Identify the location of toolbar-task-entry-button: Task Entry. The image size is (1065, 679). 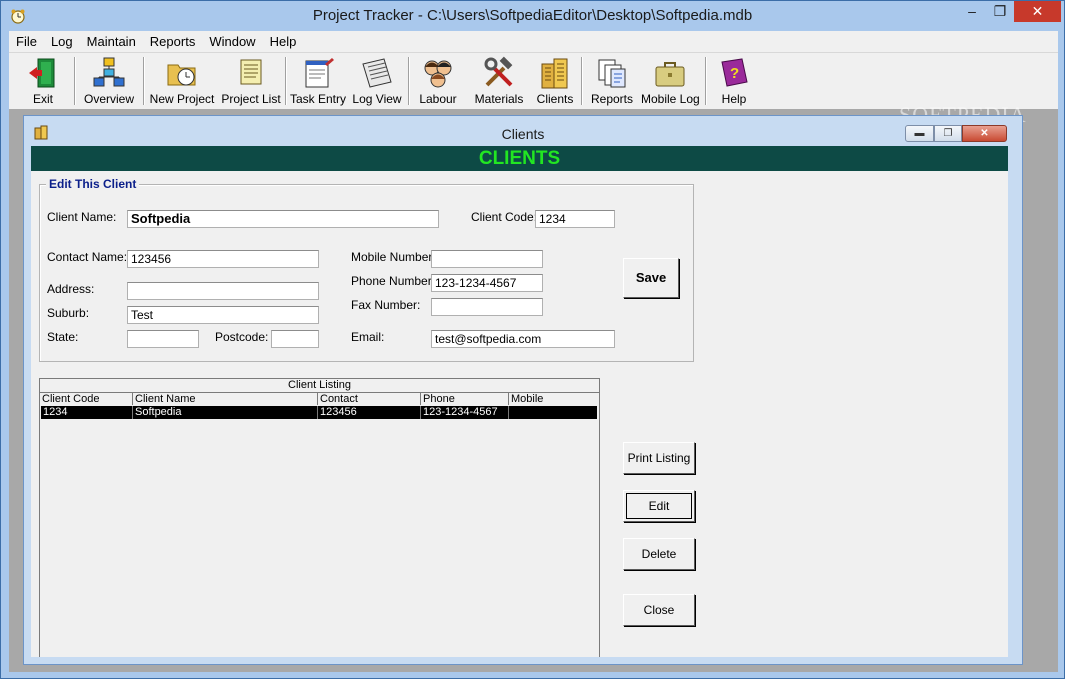
(318, 82).